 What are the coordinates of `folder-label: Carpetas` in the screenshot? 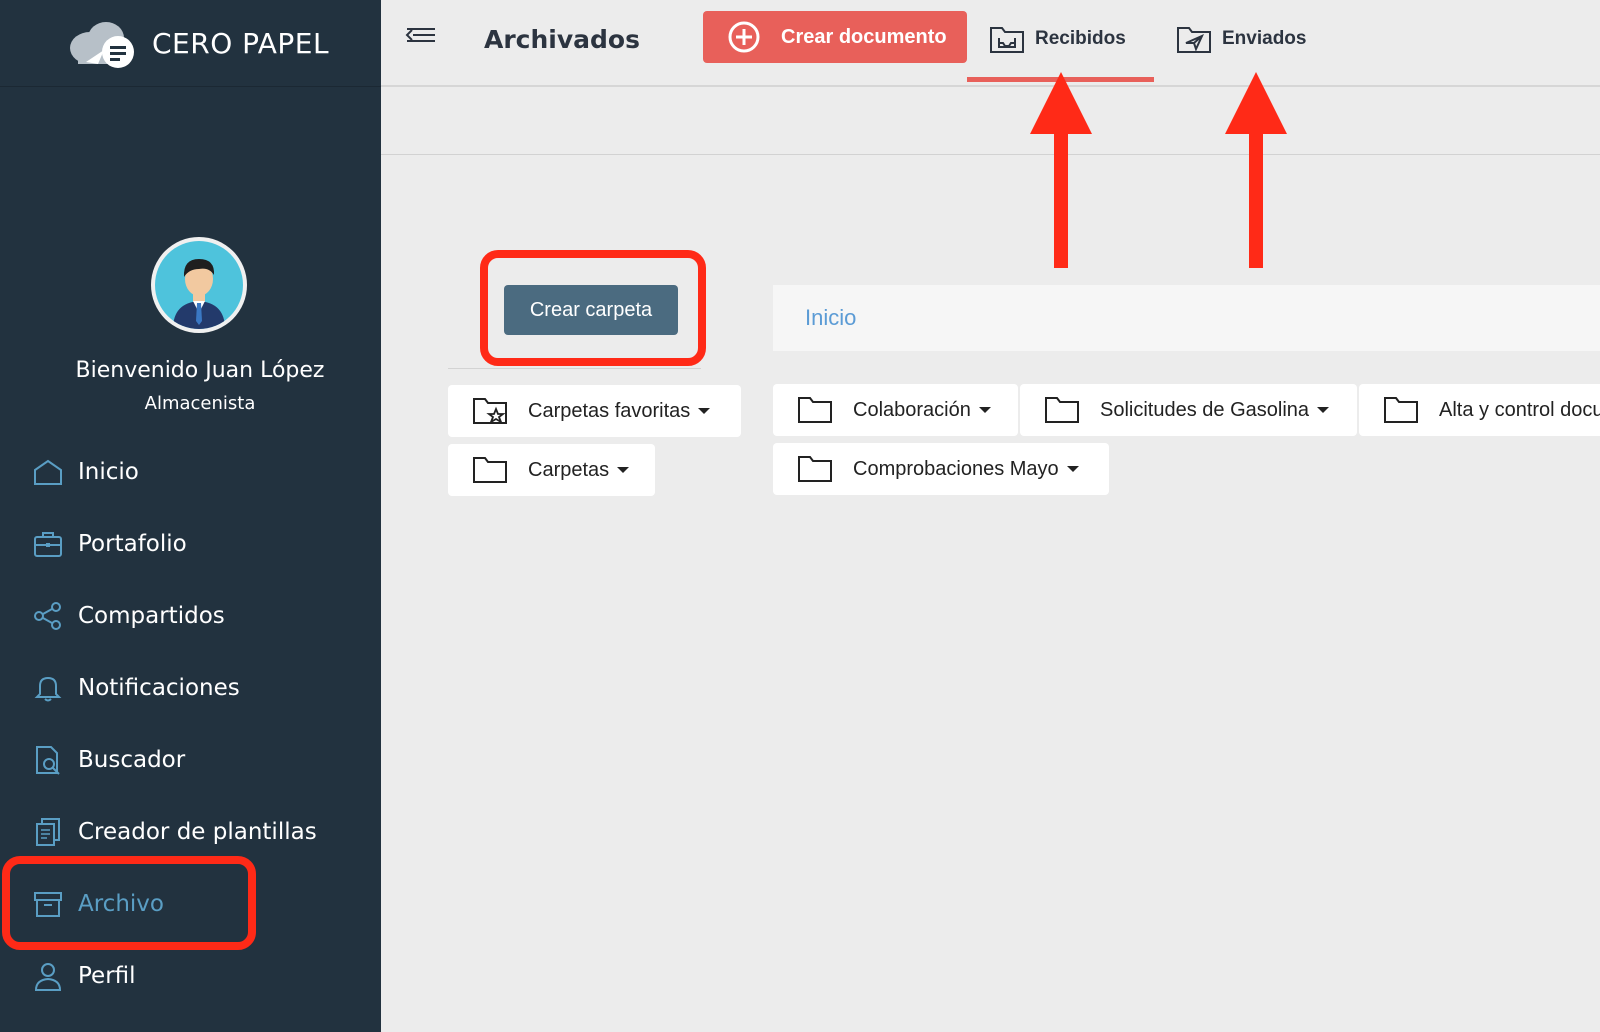 It's located at (569, 469).